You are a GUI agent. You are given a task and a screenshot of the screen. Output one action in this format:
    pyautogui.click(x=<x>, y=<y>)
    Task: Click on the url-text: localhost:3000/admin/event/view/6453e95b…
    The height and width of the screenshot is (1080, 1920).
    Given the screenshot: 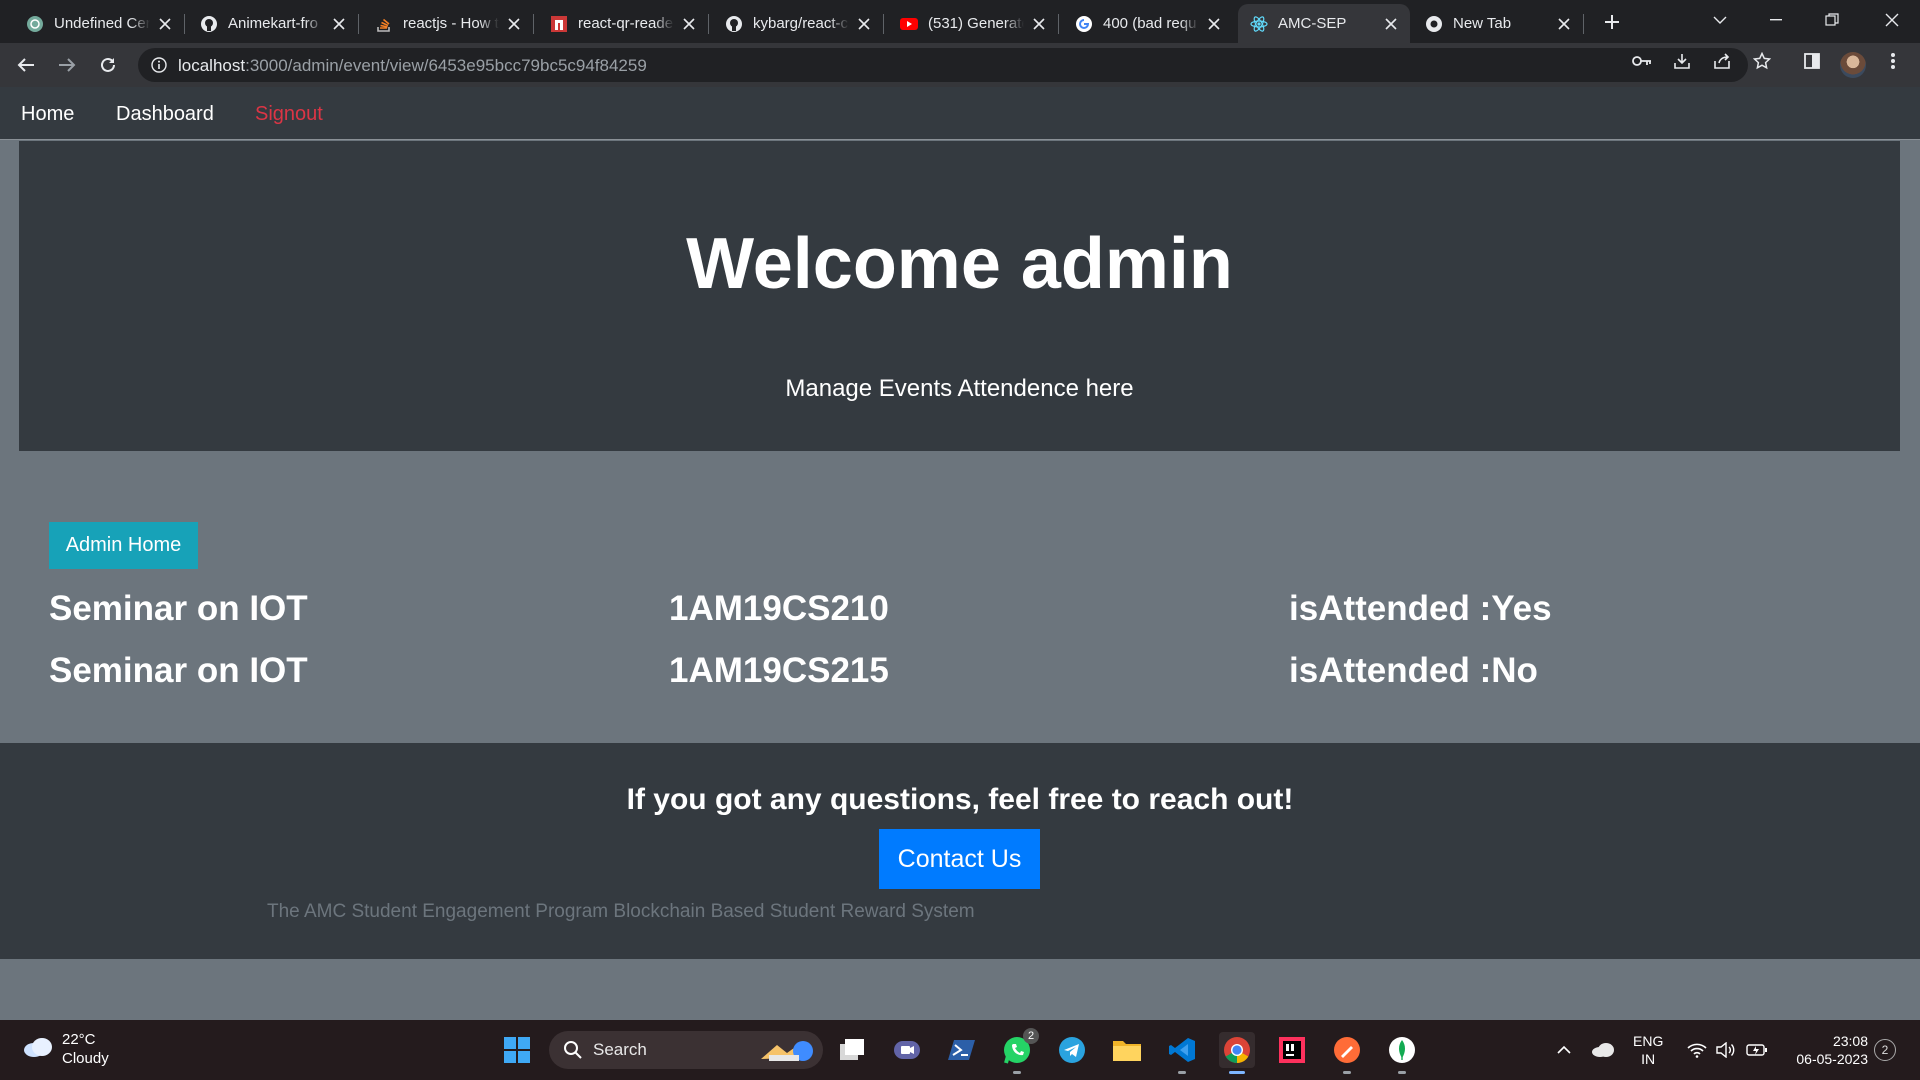 What is the action you would take?
    pyautogui.click(x=412, y=66)
    